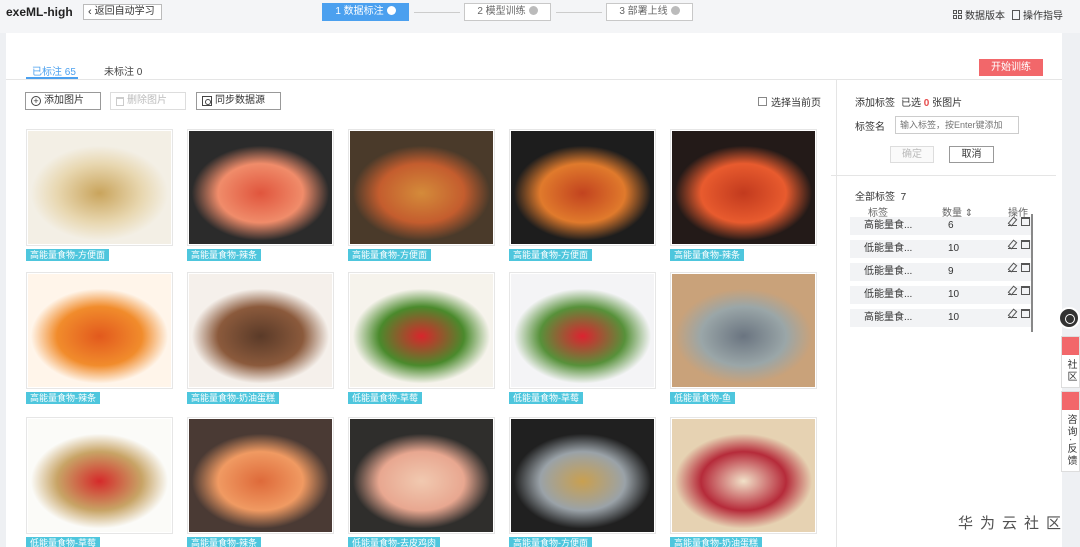 This screenshot has width=1080, height=547. I want to click on selected-count: 已选 0 张图片, so click(932, 103).